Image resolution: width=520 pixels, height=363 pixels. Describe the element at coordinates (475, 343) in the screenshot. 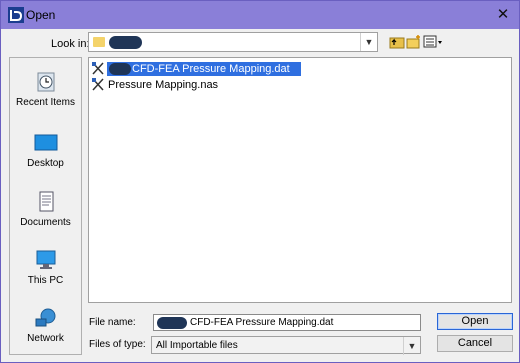

I see `cancel-button: Cancel` at that location.